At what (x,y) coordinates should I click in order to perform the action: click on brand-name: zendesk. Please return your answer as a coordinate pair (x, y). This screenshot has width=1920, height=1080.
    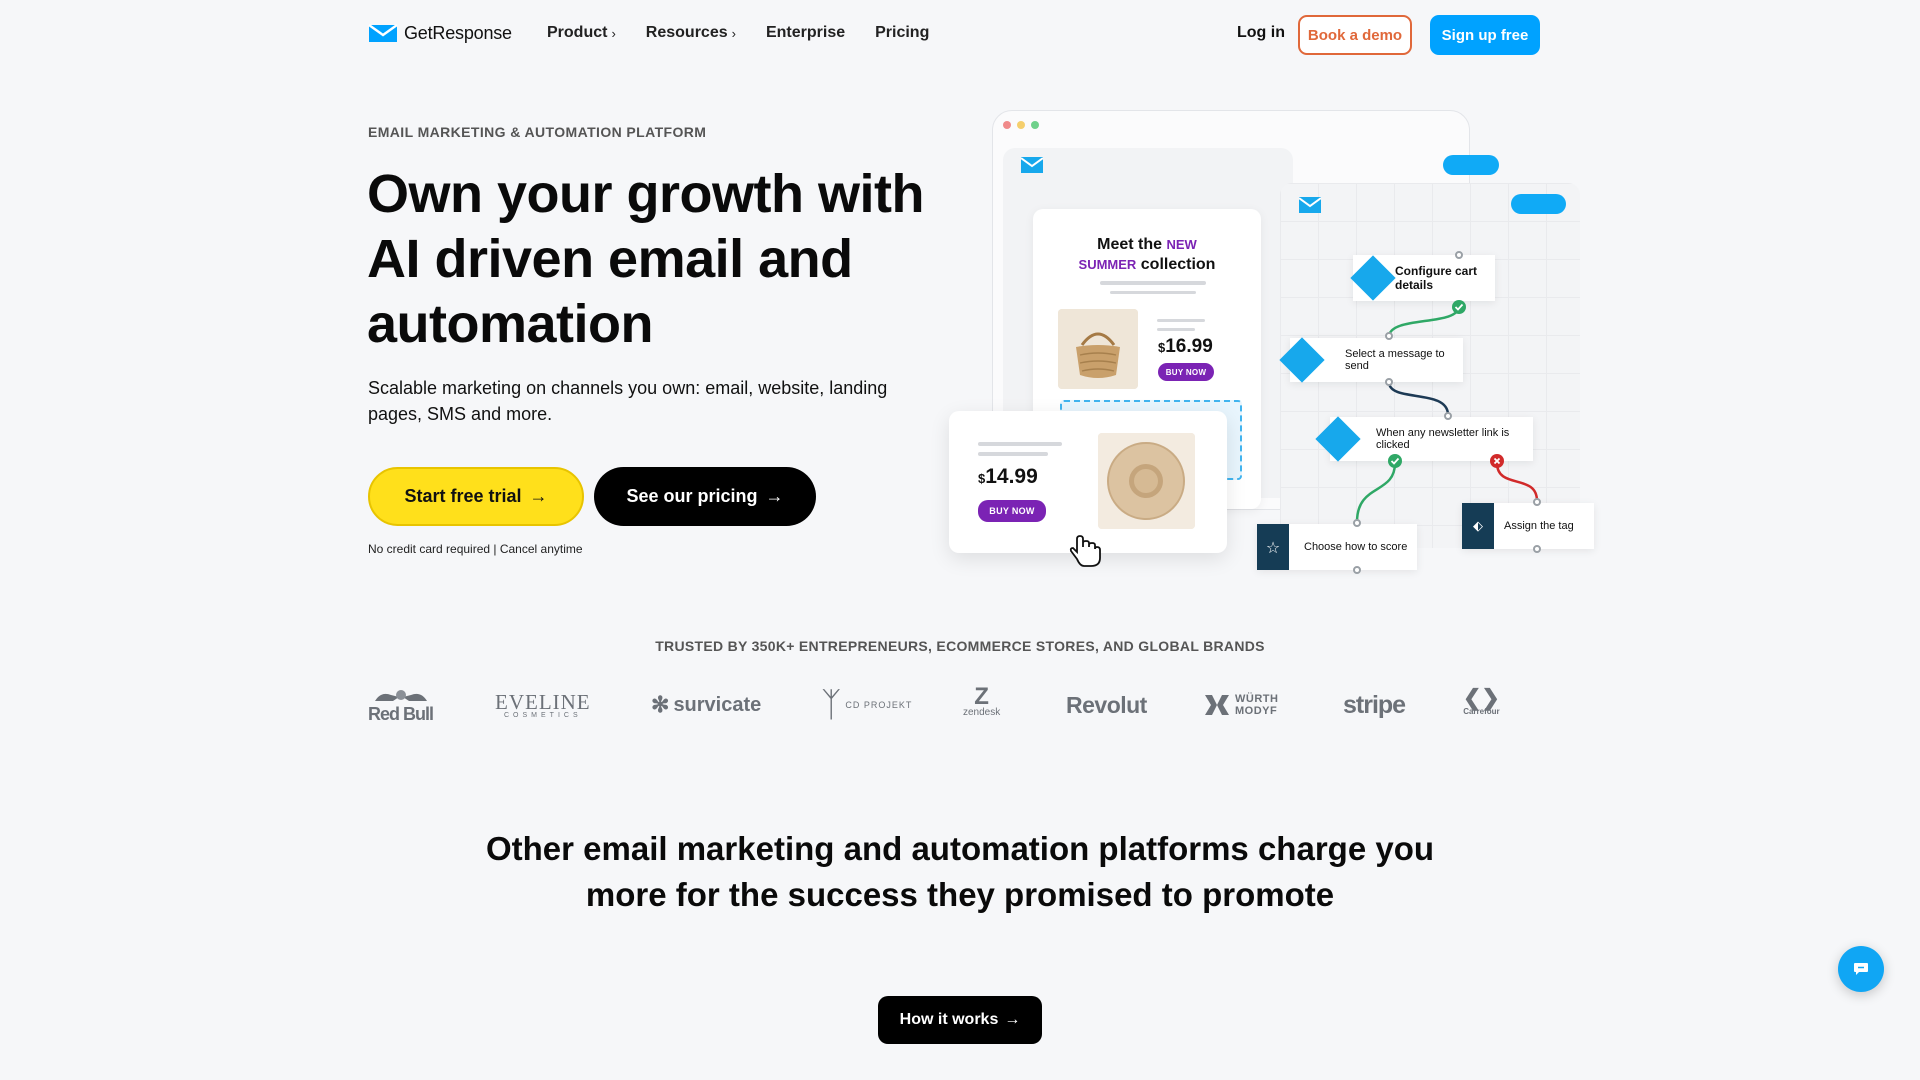
    Looking at the image, I should click on (982, 712).